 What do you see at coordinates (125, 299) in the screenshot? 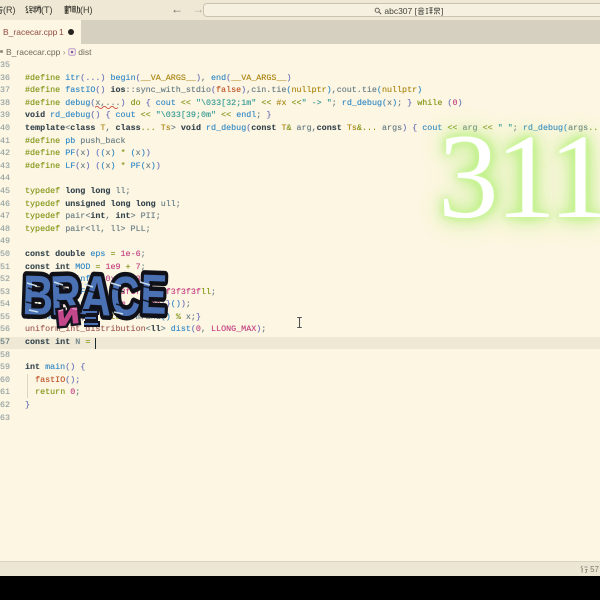
I see `svg-text: C` at bounding box center [125, 299].